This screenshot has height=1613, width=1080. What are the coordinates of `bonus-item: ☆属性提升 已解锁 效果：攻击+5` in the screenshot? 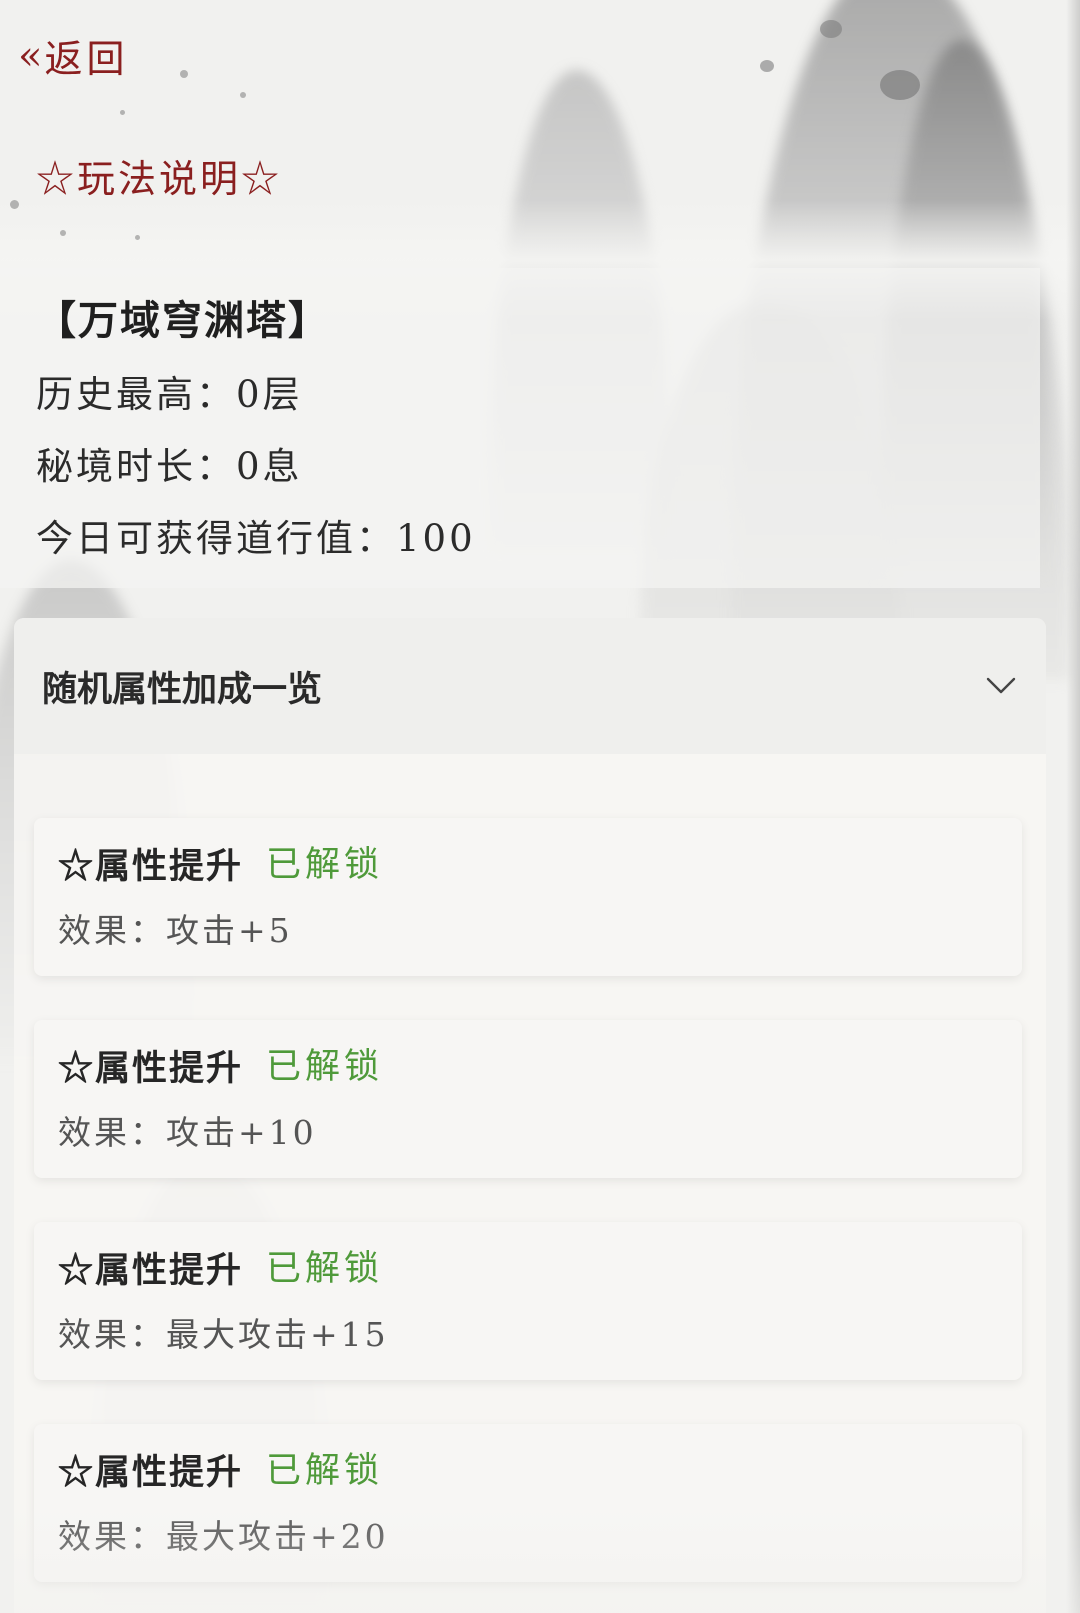 It's located at (528, 897).